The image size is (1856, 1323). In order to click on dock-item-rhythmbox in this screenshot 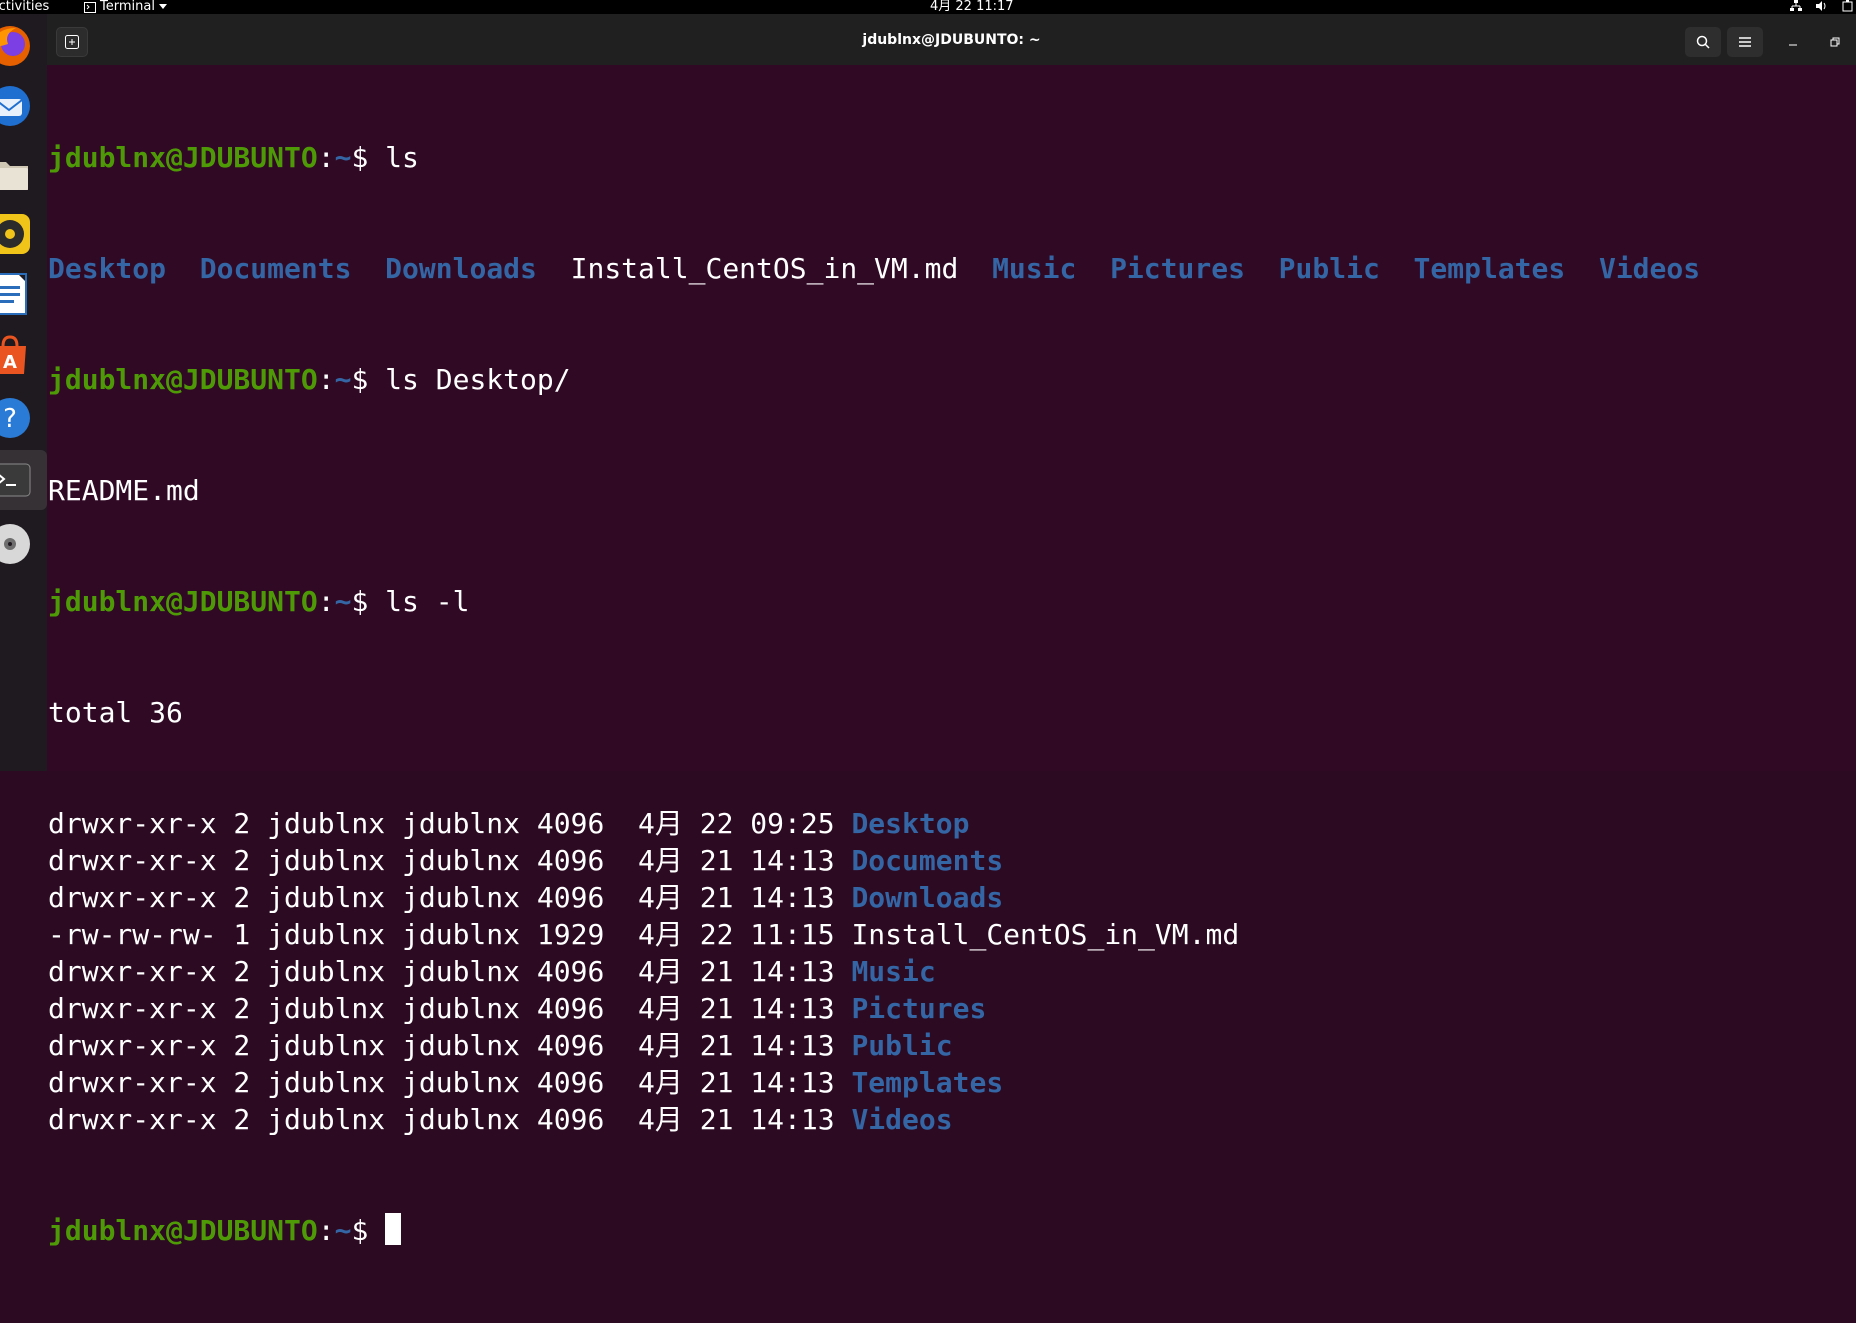, I will do `click(23, 234)`.